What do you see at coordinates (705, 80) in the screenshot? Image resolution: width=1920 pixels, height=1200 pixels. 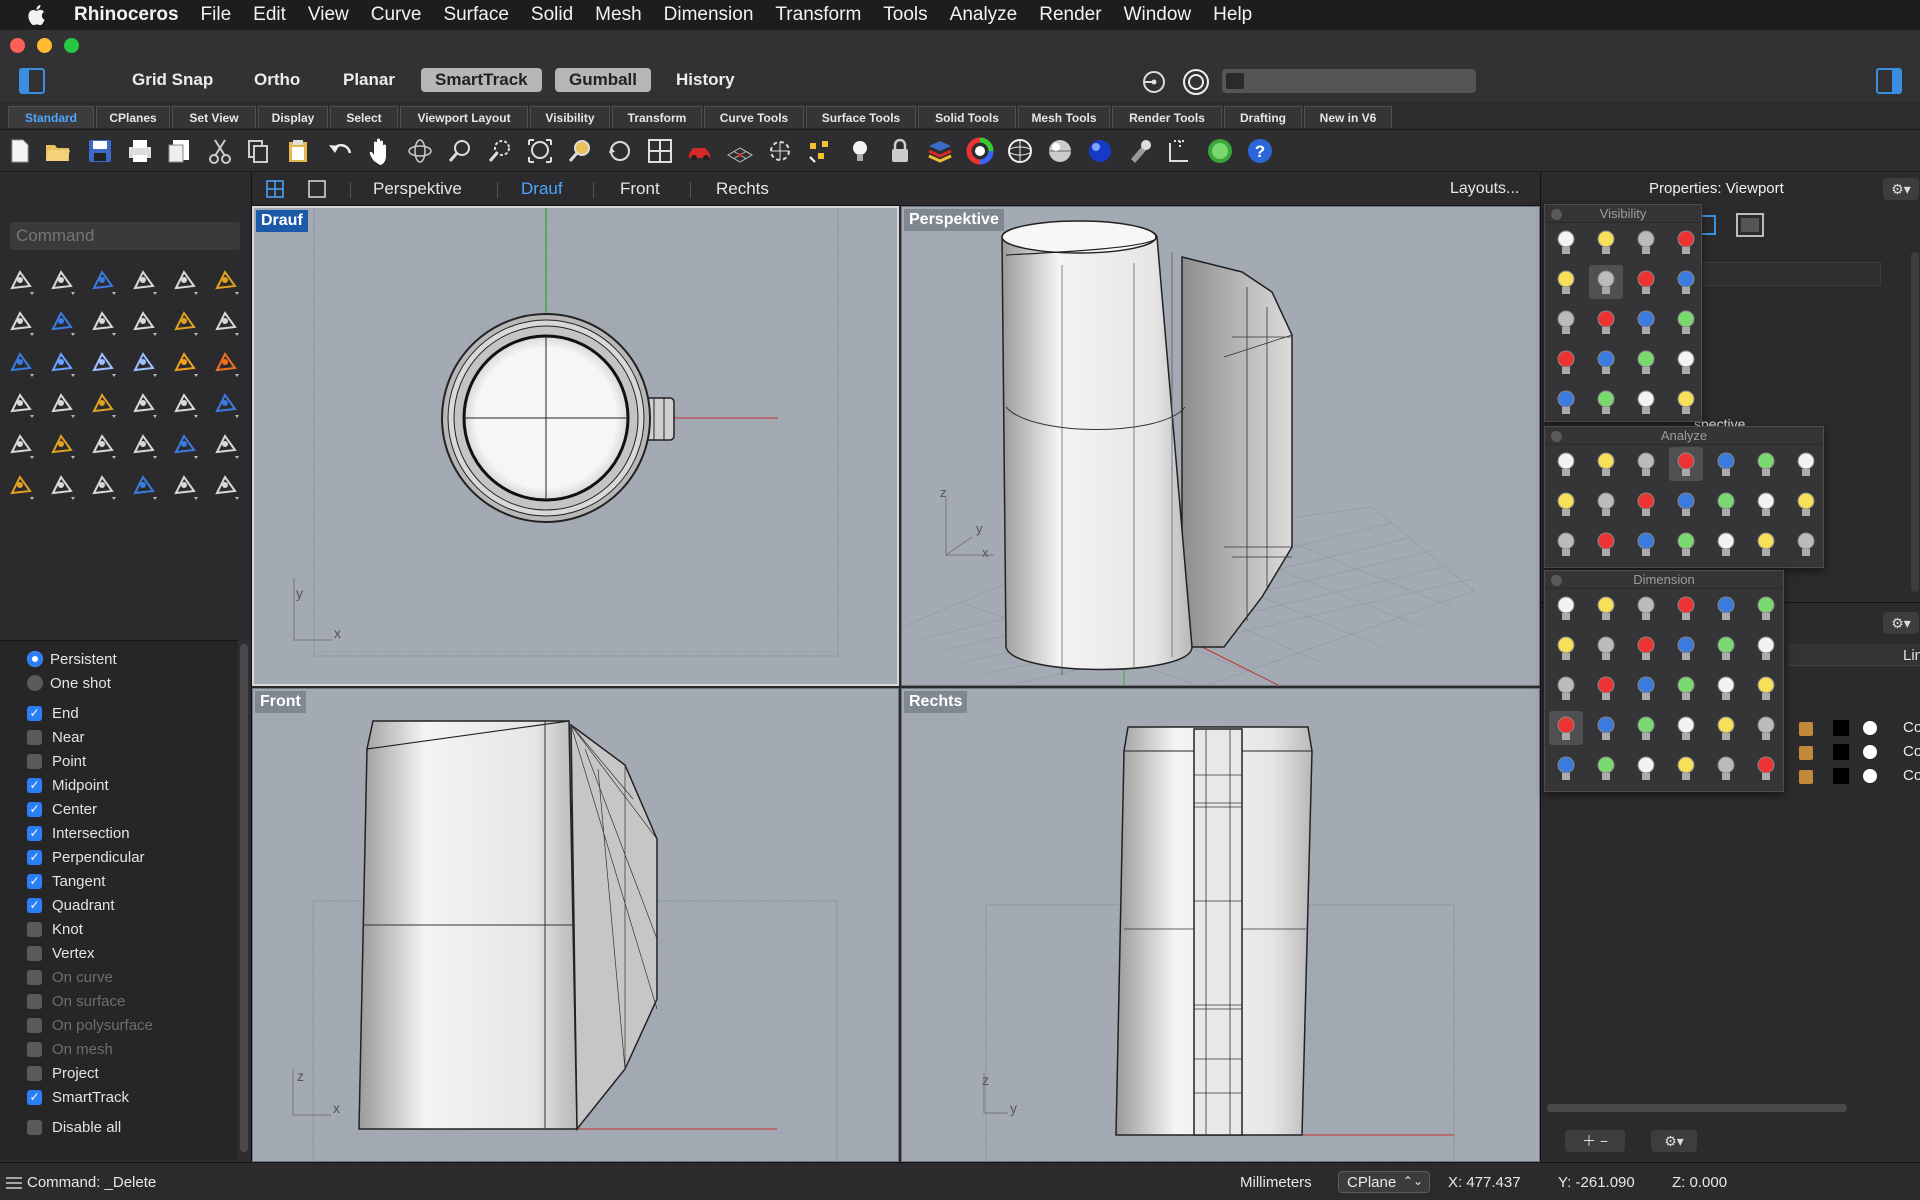 I see `history-toggle: History` at bounding box center [705, 80].